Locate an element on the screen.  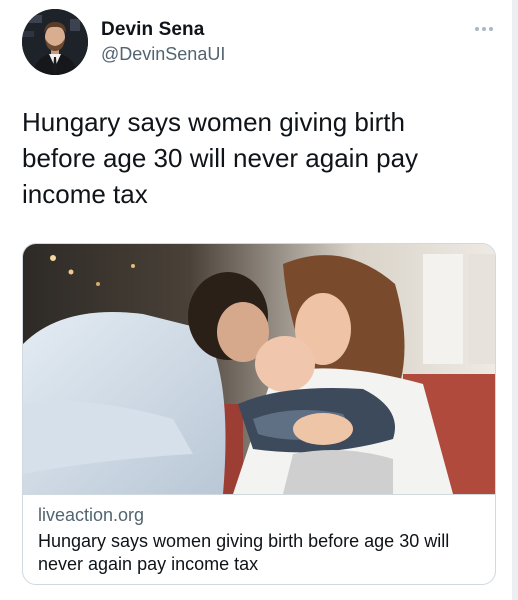
avatar-photo is located at coordinates (55, 42).